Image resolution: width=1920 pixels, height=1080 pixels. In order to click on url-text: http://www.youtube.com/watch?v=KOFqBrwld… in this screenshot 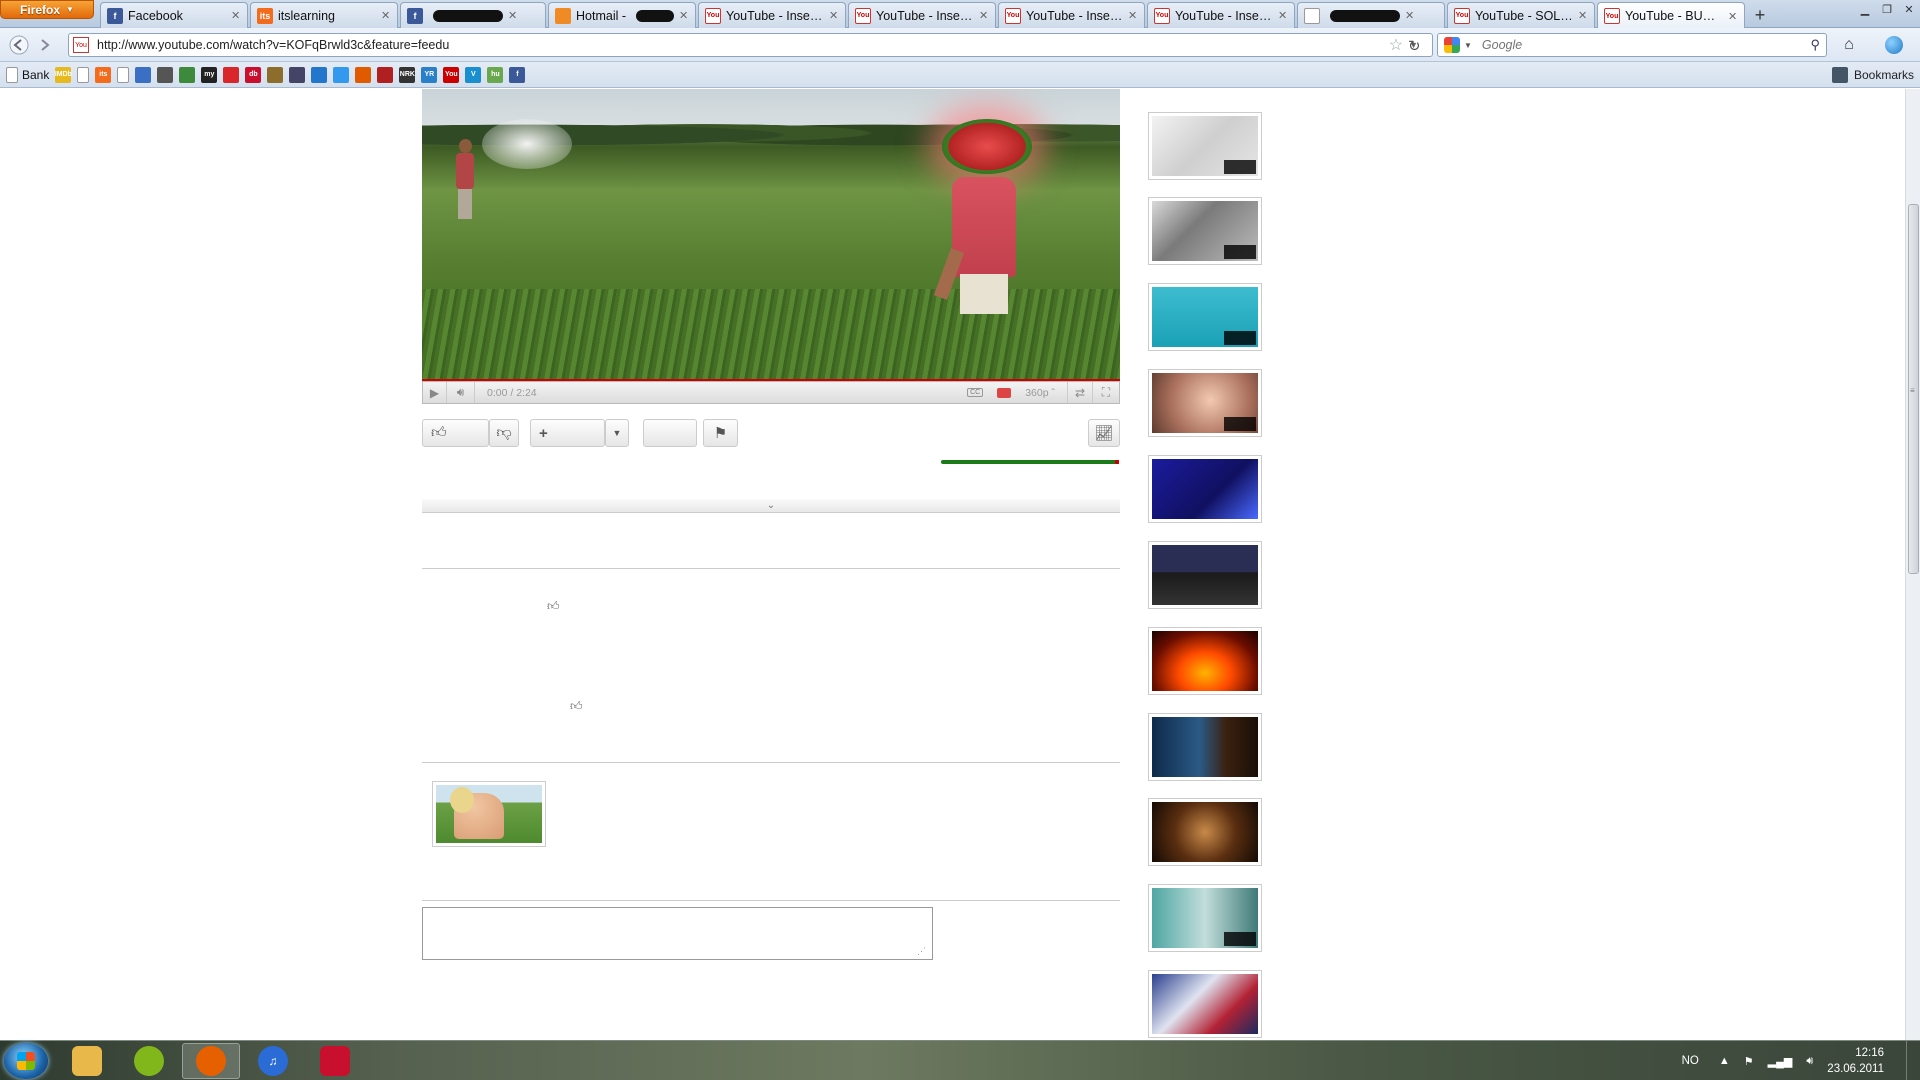, I will do `click(743, 45)`.